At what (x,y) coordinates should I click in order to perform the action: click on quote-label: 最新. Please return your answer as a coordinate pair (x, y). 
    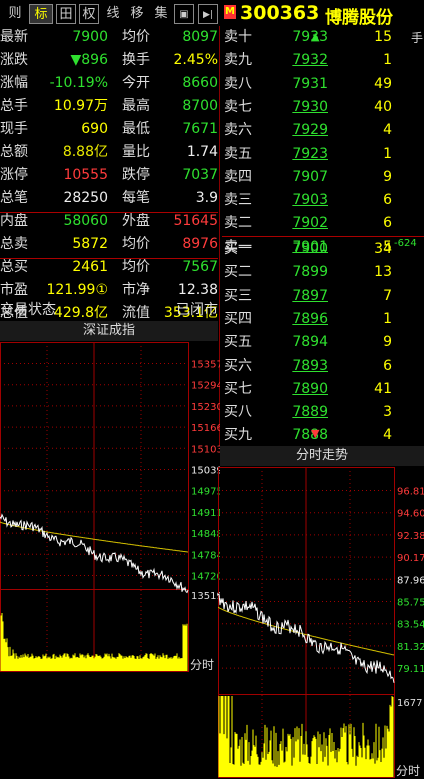
    Looking at the image, I should click on (14, 37).